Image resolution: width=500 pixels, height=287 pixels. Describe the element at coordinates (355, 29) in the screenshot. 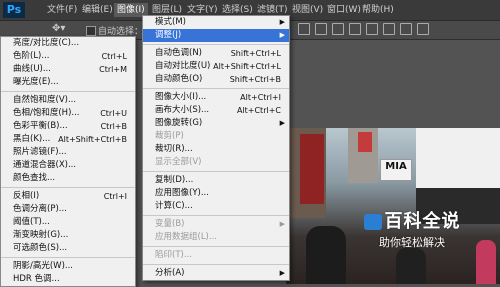

I see `align-left-icon` at that location.